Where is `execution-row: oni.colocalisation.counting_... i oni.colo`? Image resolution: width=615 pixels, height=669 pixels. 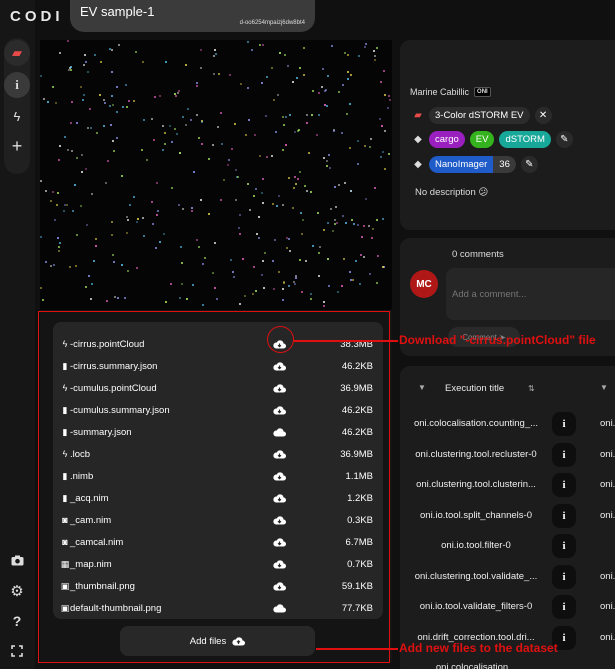
execution-row: oni.colocalisation.counting_... i oni.colo is located at coordinates (507, 425).